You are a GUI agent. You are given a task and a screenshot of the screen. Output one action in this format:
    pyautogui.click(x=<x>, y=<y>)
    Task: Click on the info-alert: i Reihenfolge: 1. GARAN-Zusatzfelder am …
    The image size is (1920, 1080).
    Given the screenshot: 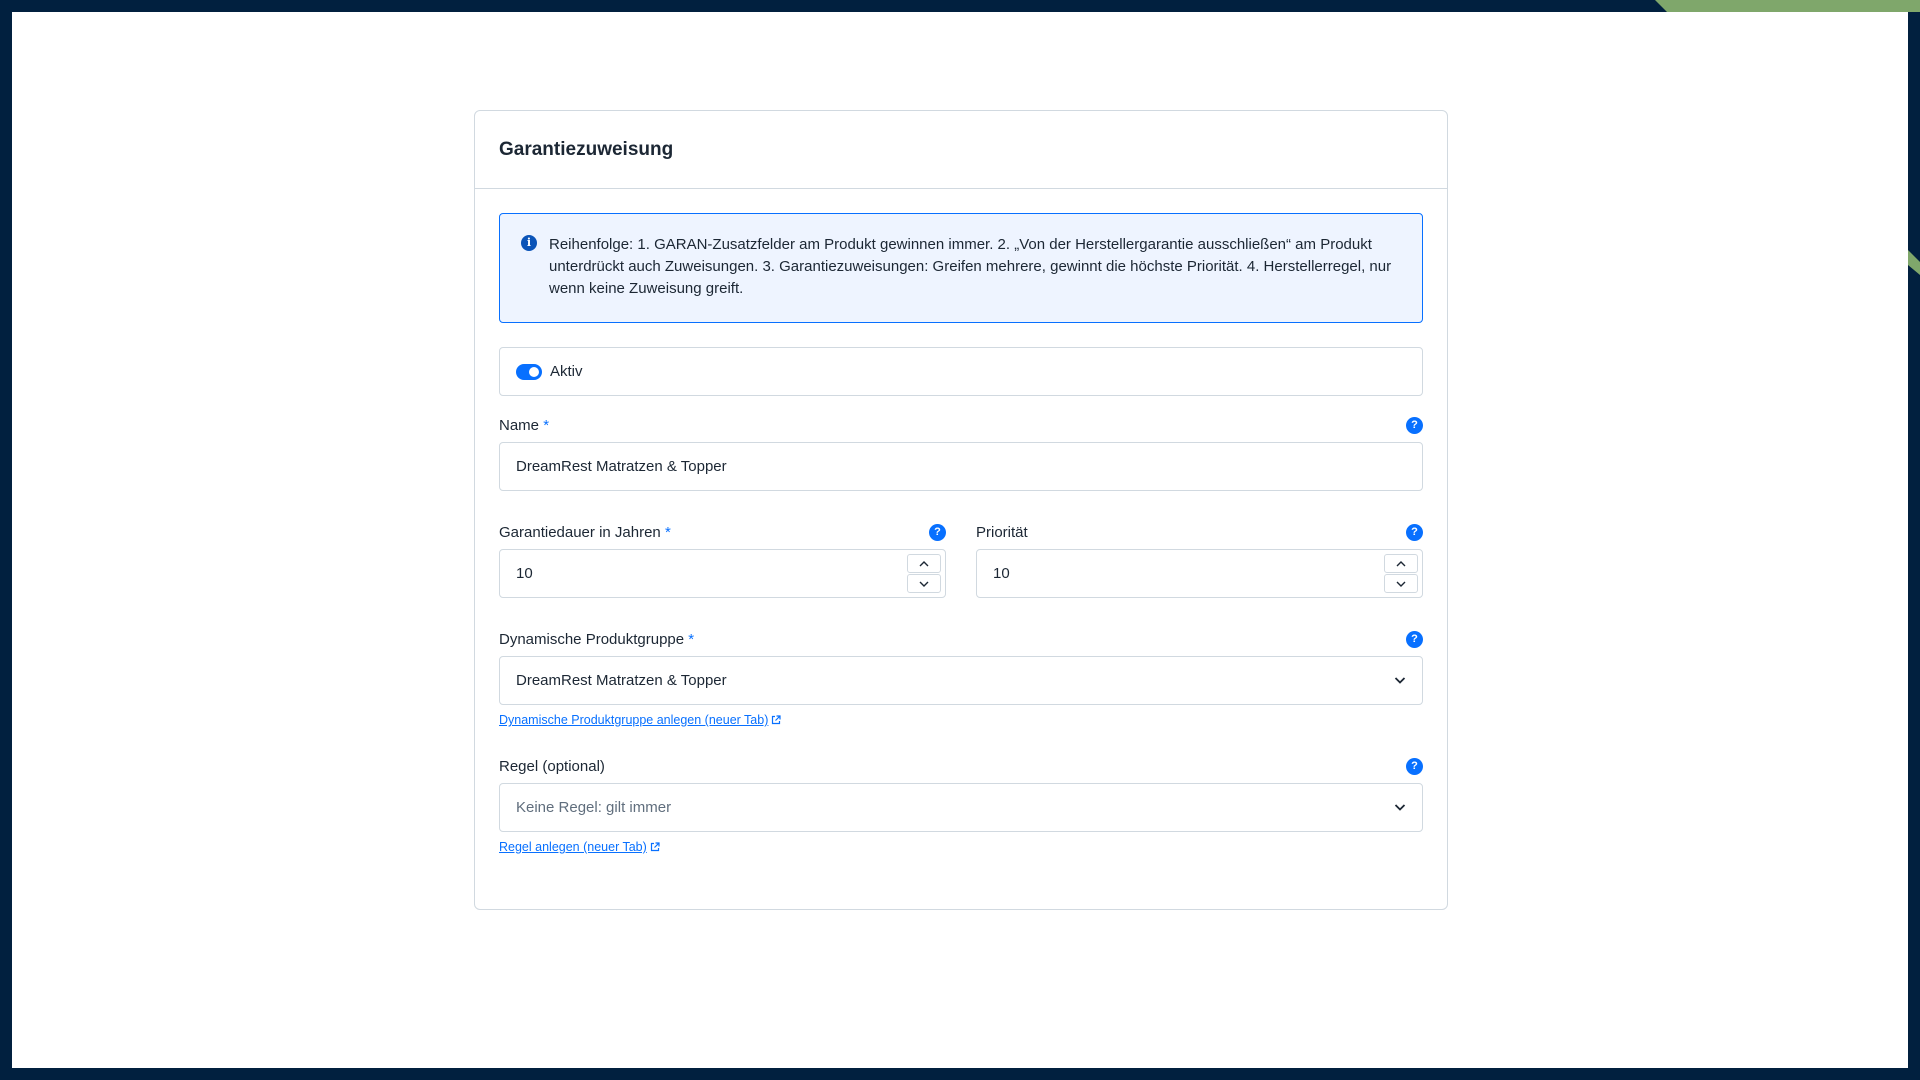 What is the action you would take?
    pyautogui.click(x=961, y=268)
    